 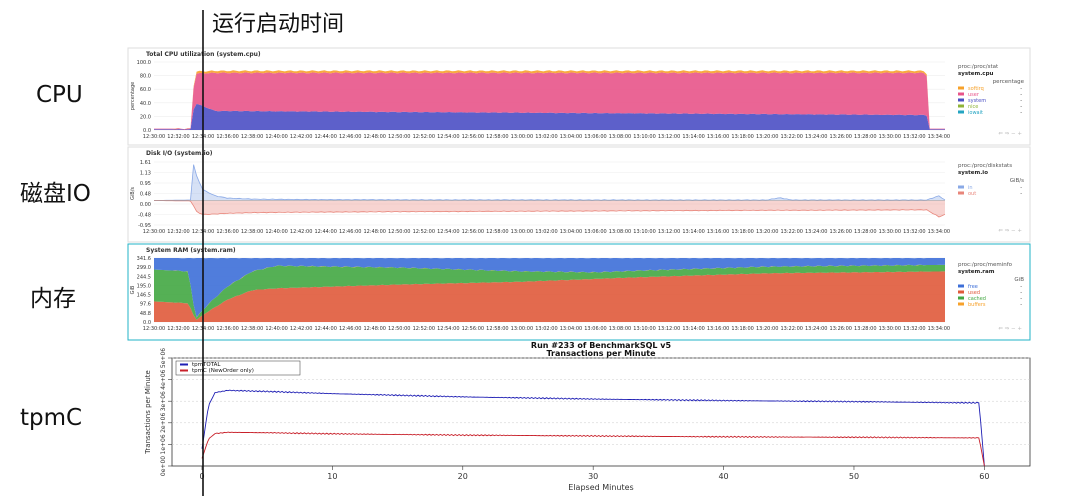 I want to click on legend-label-buffers: buffers, so click(x=977, y=305).